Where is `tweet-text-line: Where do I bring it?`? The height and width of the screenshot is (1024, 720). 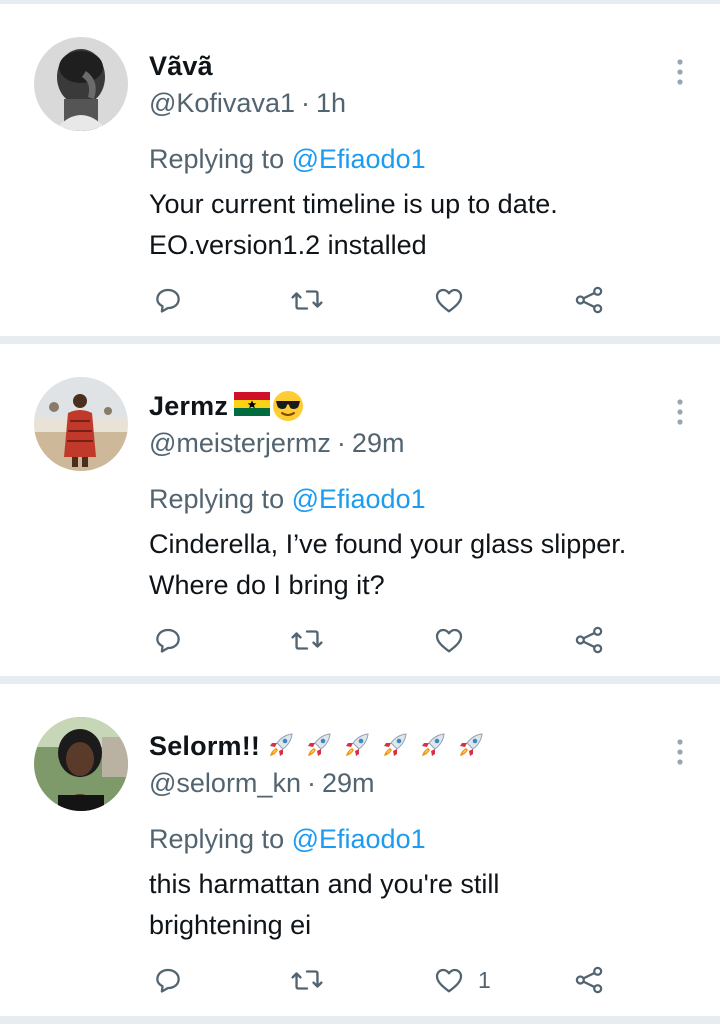 tweet-text-line: Where do I bring it? is located at coordinates (267, 585).